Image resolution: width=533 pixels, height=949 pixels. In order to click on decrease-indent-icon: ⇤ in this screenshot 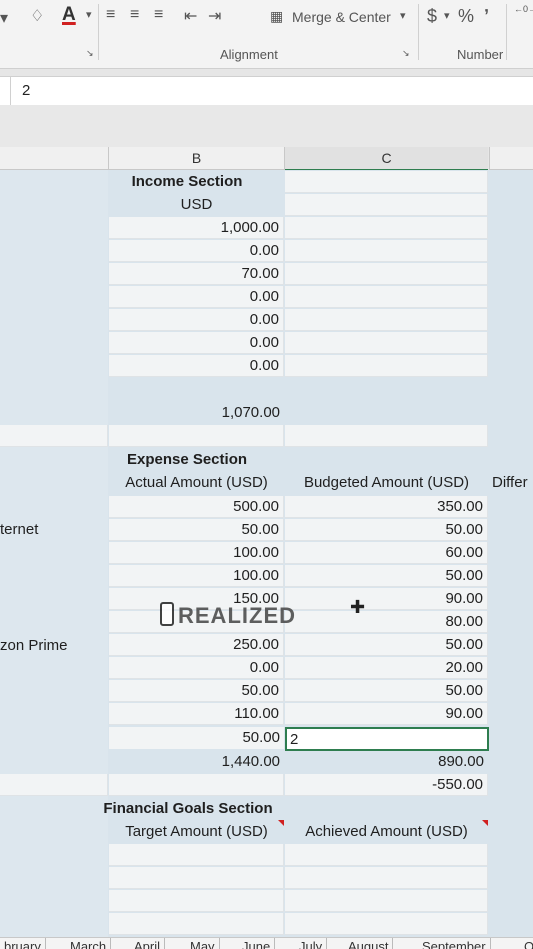, I will do `click(190, 16)`.